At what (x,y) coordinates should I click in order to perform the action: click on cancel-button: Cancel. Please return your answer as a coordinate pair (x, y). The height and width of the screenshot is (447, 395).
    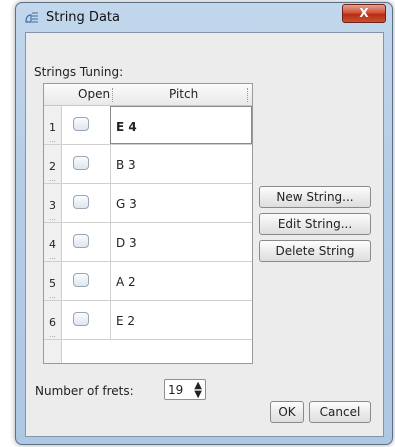
    Looking at the image, I should click on (340, 412).